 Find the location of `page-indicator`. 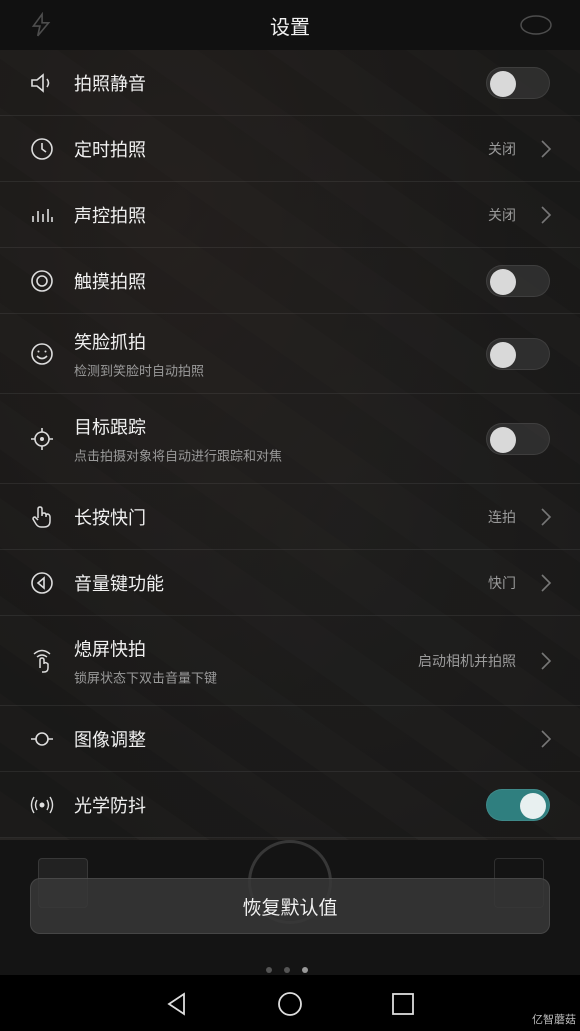

page-indicator is located at coordinates (287, 970).